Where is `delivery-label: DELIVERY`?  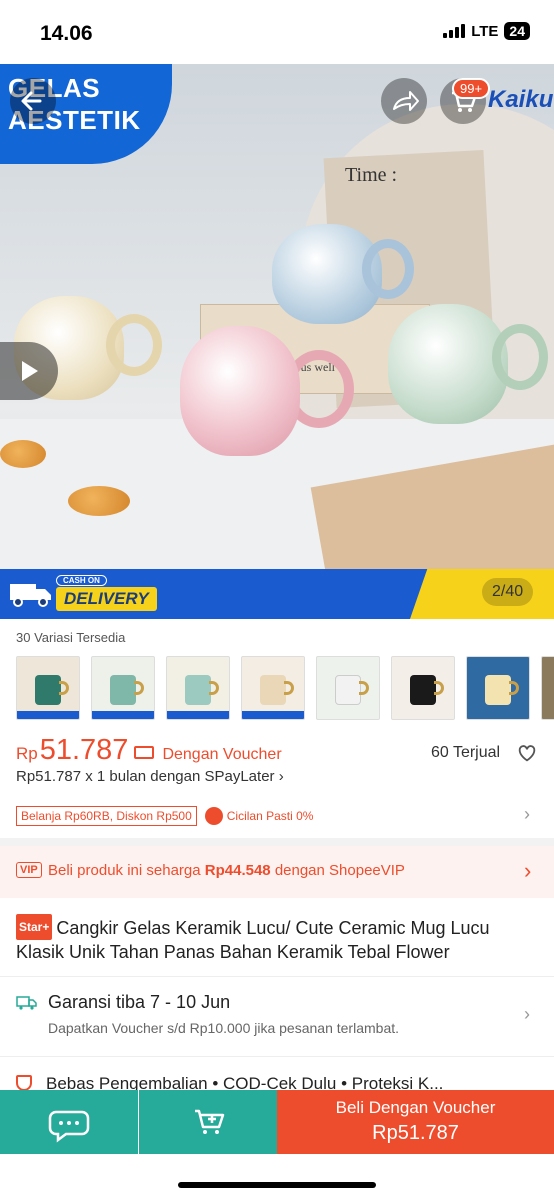 delivery-label: DELIVERY is located at coordinates (106, 599).